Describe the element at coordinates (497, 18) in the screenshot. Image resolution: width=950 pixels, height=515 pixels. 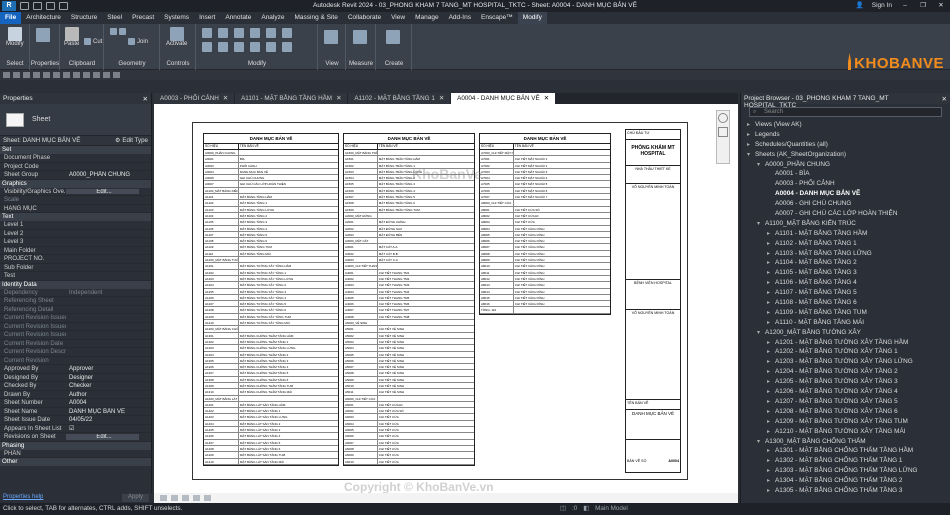
I see `menu-tab-enscape-: Enscape™` at that location.